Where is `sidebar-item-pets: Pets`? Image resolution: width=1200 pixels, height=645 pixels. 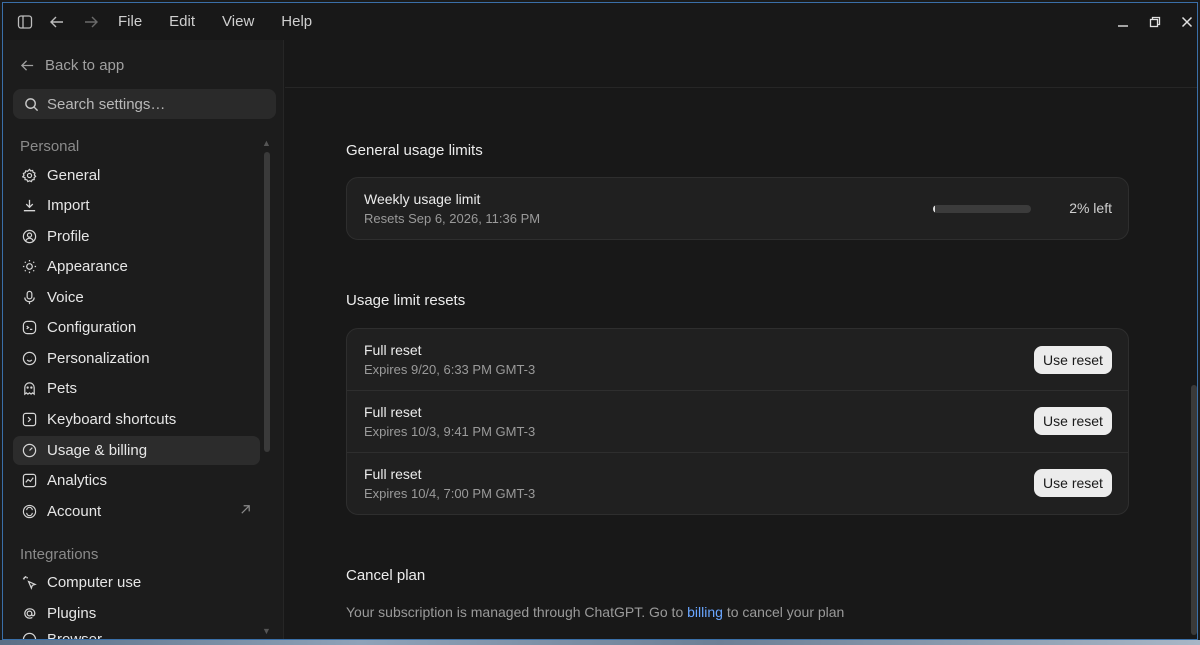 sidebar-item-pets: Pets is located at coordinates (136, 388).